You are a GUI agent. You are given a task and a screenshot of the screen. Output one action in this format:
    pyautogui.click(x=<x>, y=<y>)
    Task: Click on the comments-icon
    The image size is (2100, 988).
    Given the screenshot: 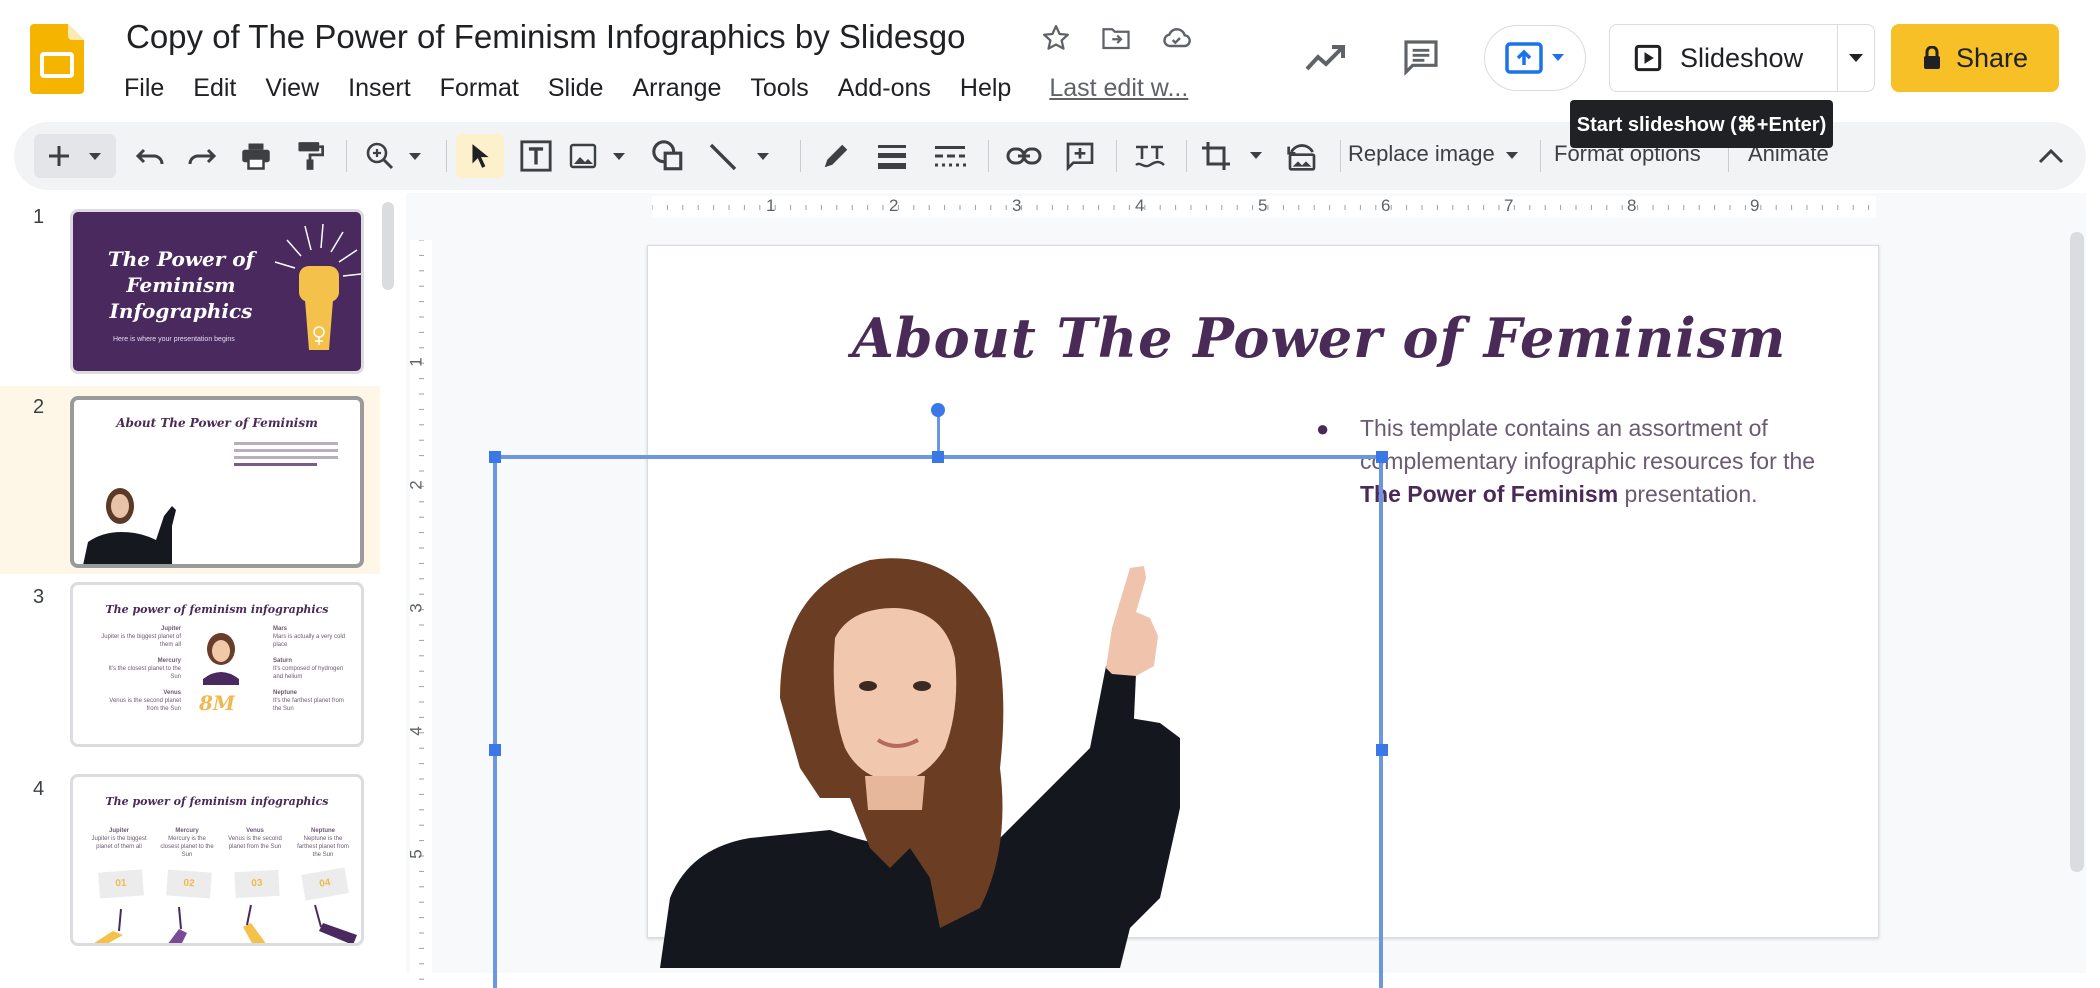 What is the action you would take?
    pyautogui.click(x=1421, y=57)
    